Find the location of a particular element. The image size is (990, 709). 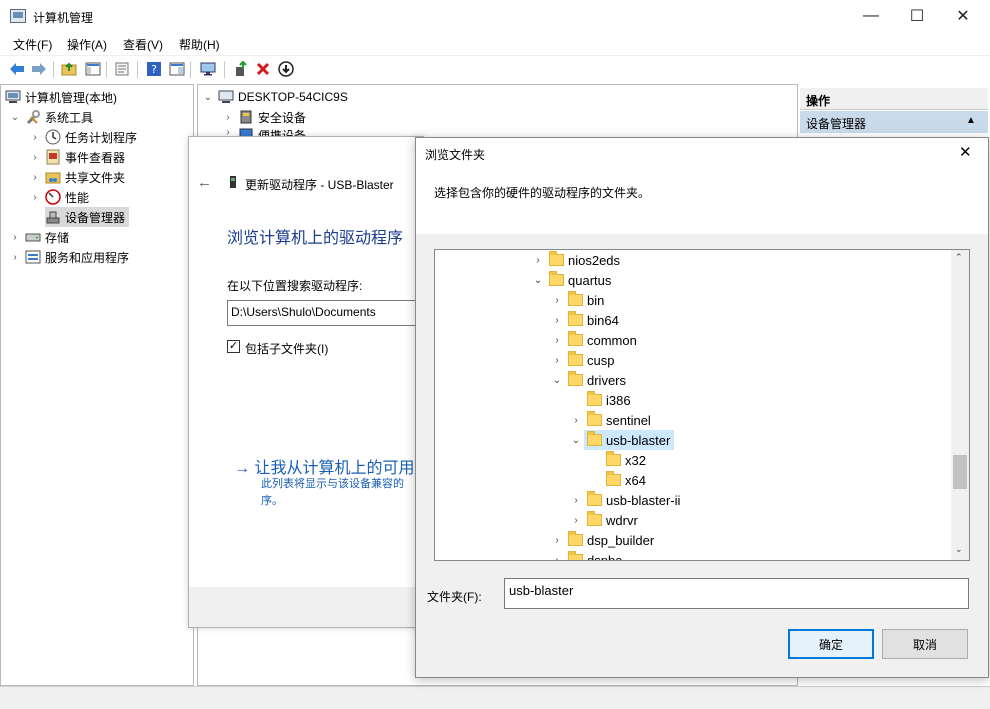

folder-node: › cusp is located at coordinates (581, 360).